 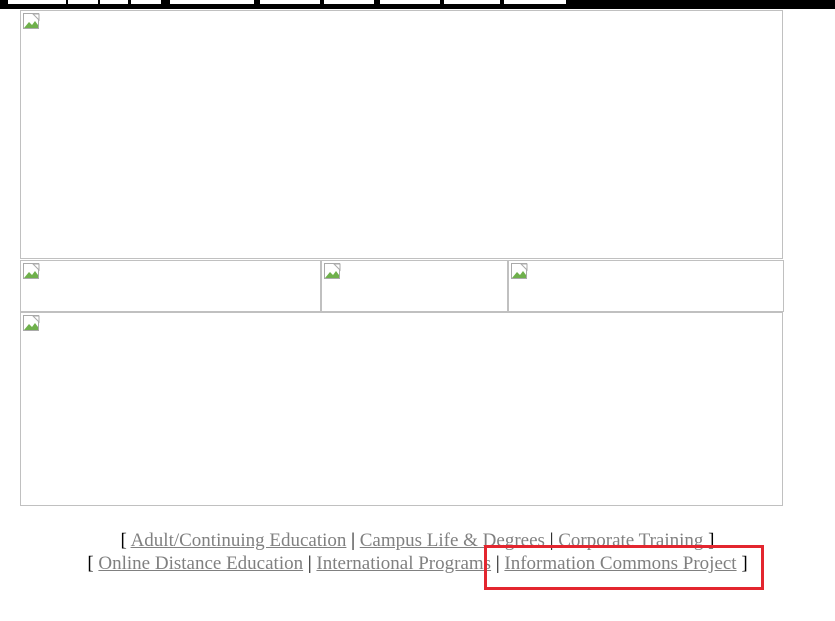 I want to click on nav-image-middle, so click(x=414, y=286).